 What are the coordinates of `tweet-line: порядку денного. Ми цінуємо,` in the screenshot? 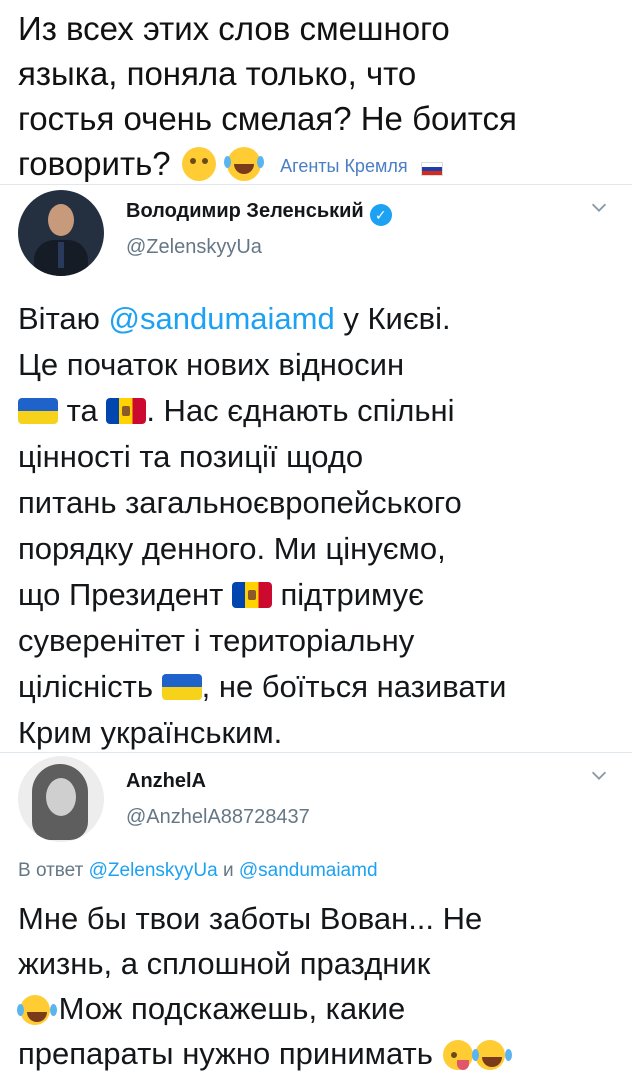 It's located at (232, 548).